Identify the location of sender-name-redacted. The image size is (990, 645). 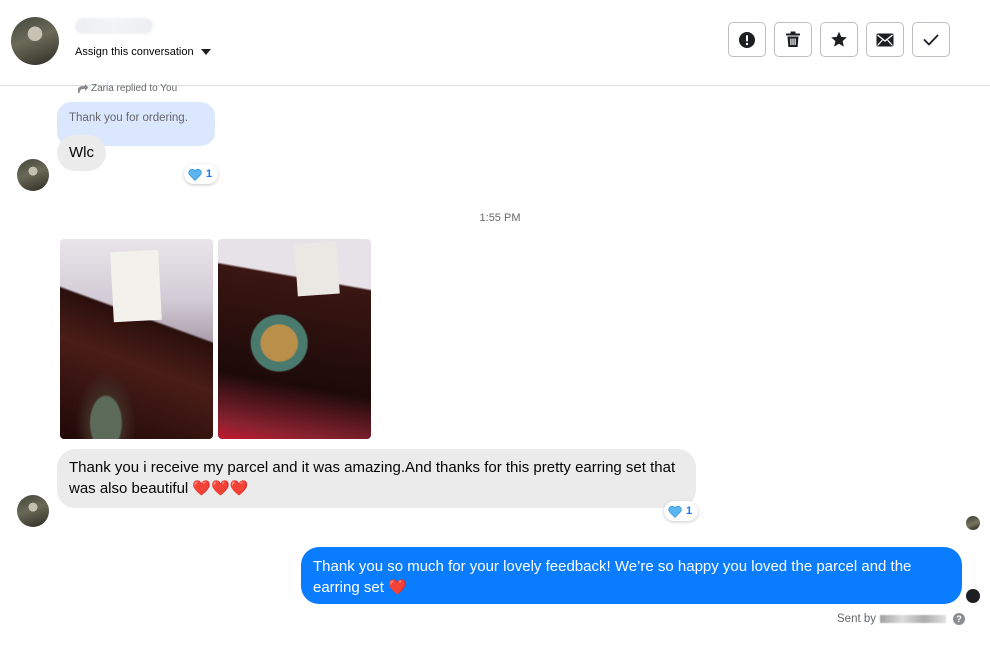
(913, 619).